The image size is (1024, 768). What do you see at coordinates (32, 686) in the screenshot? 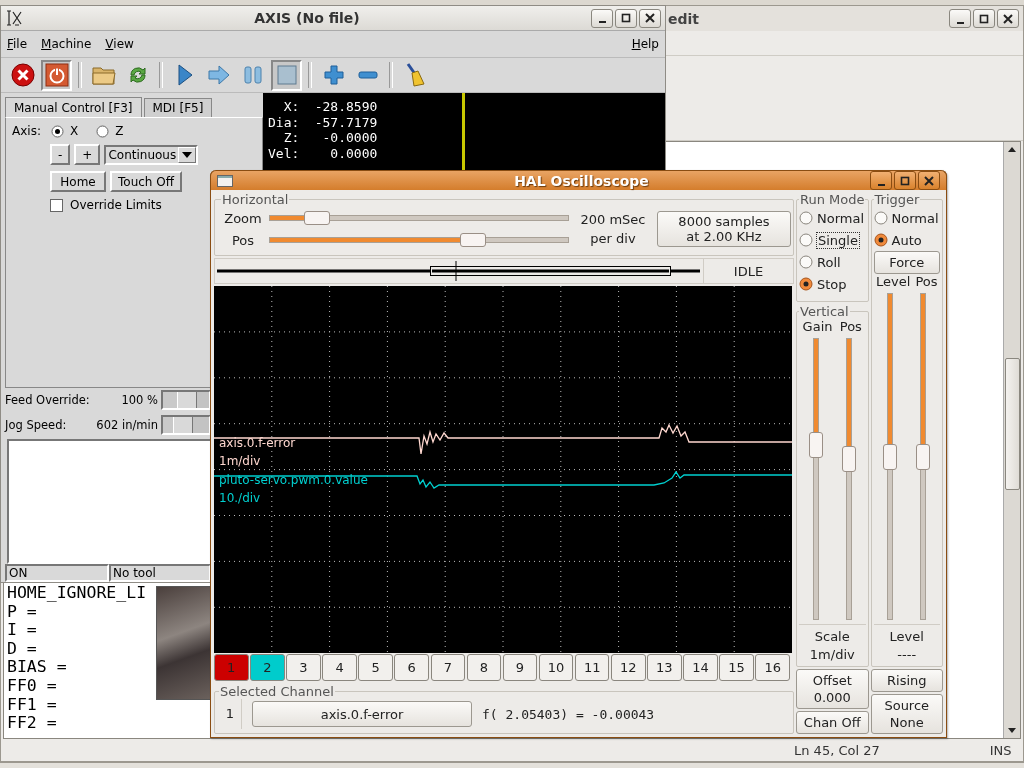
I see `code-line: FF0 =` at bounding box center [32, 686].